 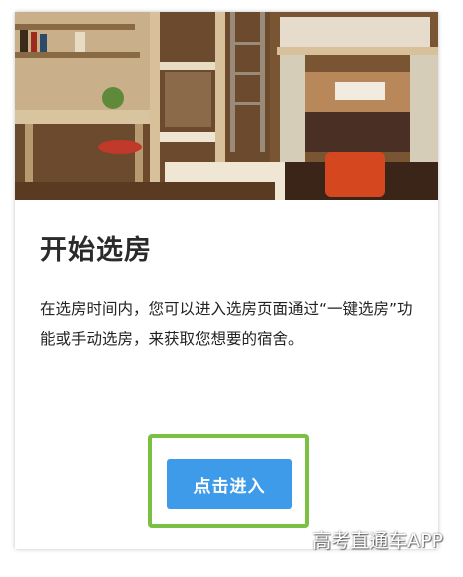 What do you see at coordinates (229, 484) in the screenshot?
I see `enter-button: 点击进入` at bounding box center [229, 484].